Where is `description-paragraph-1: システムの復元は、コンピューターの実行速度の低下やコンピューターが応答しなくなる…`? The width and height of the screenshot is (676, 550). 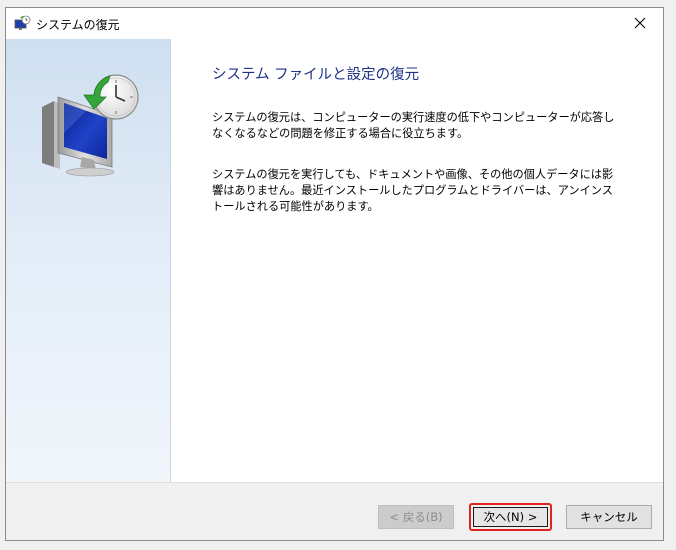 description-paragraph-1: システムの復元は、コンピューターの実行速度の低下やコンピューターが応答しなくなる… is located at coordinates (413, 125).